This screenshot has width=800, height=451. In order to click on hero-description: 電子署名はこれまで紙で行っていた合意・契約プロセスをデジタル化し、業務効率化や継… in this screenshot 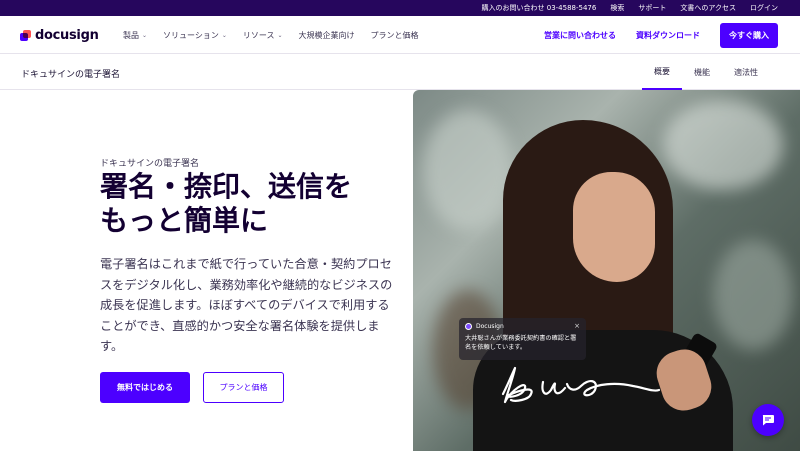, I will do `click(246, 305)`.